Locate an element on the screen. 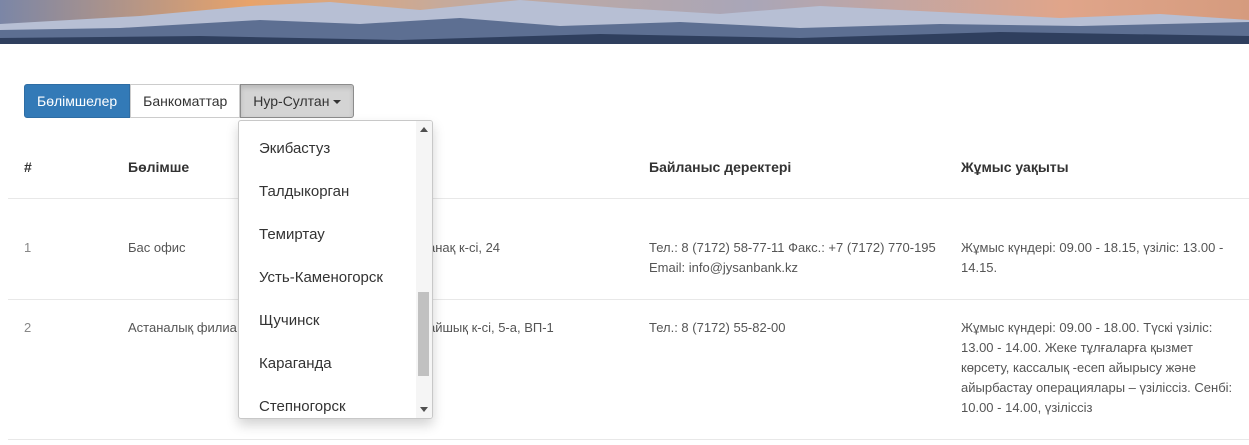 The height and width of the screenshot is (445, 1249). caret-down-icon is located at coordinates (337, 102).